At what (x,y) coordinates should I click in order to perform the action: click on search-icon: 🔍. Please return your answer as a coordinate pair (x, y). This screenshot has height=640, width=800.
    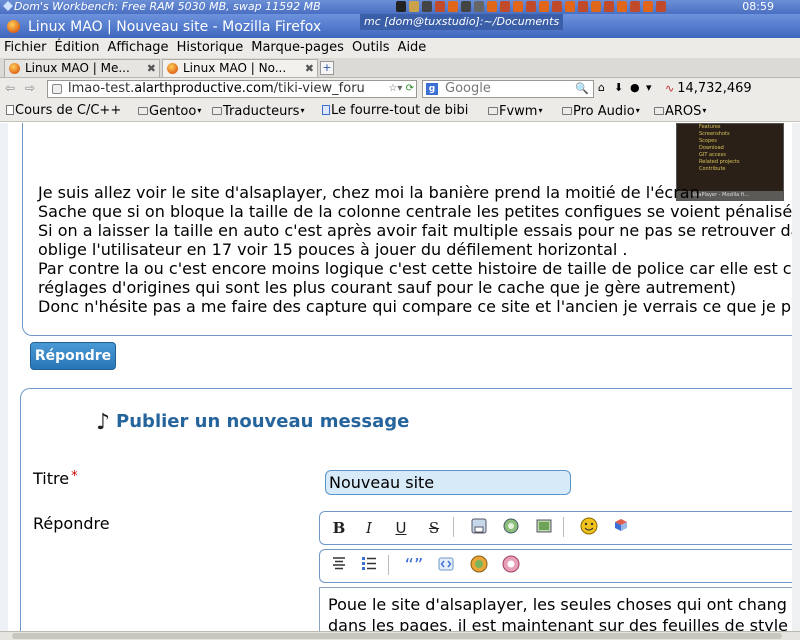
    Looking at the image, I should click on (582, 89).